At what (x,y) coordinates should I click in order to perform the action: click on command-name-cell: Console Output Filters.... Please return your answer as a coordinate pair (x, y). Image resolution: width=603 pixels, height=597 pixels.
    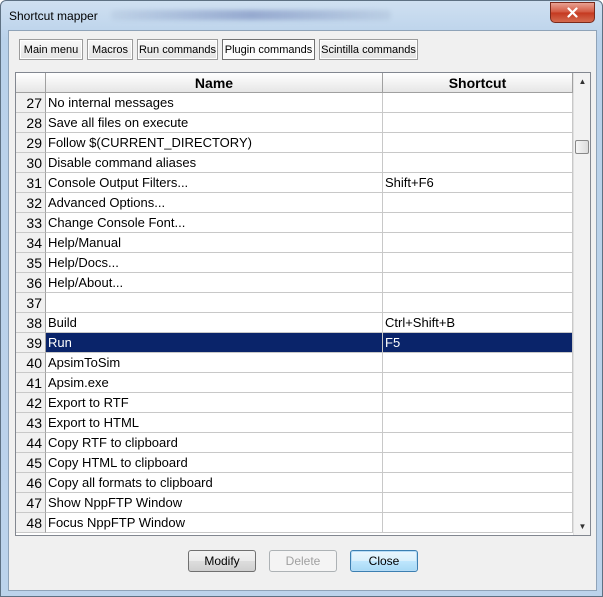
    Looking at the image, I should click on (214, 183).